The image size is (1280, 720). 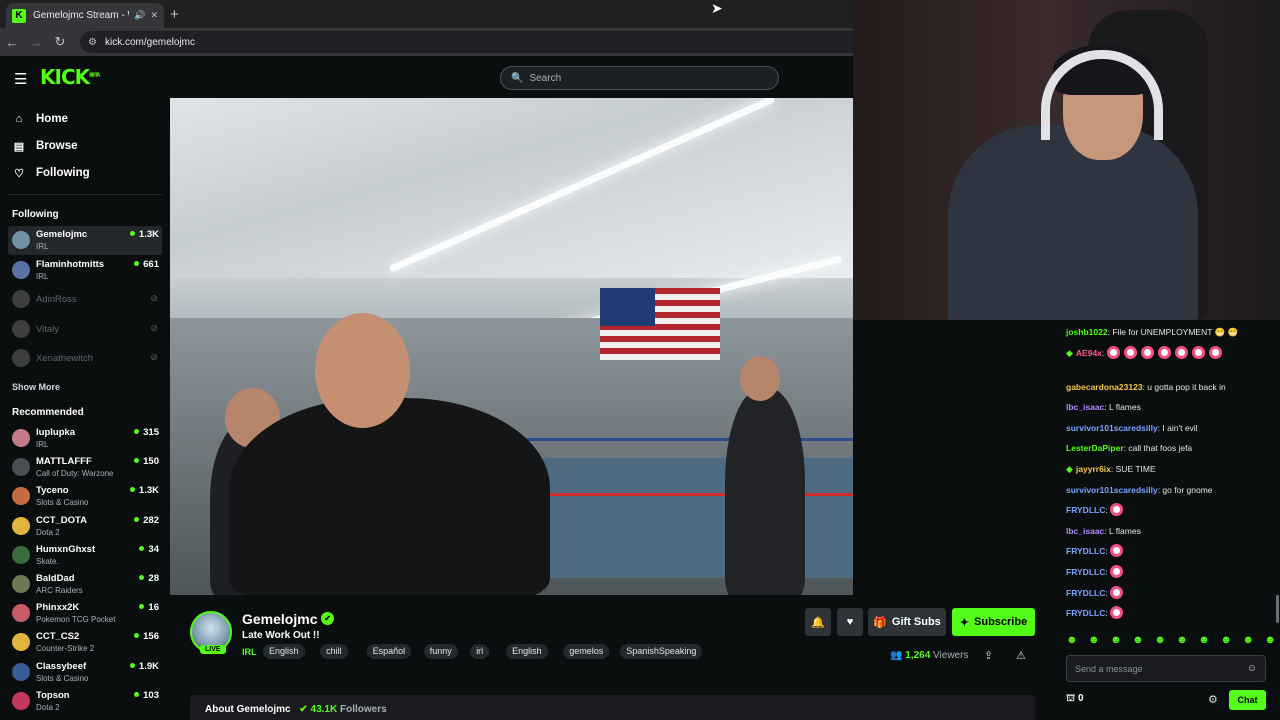 I want to click on reload-icon: ↻, so click(x=60, y=42).